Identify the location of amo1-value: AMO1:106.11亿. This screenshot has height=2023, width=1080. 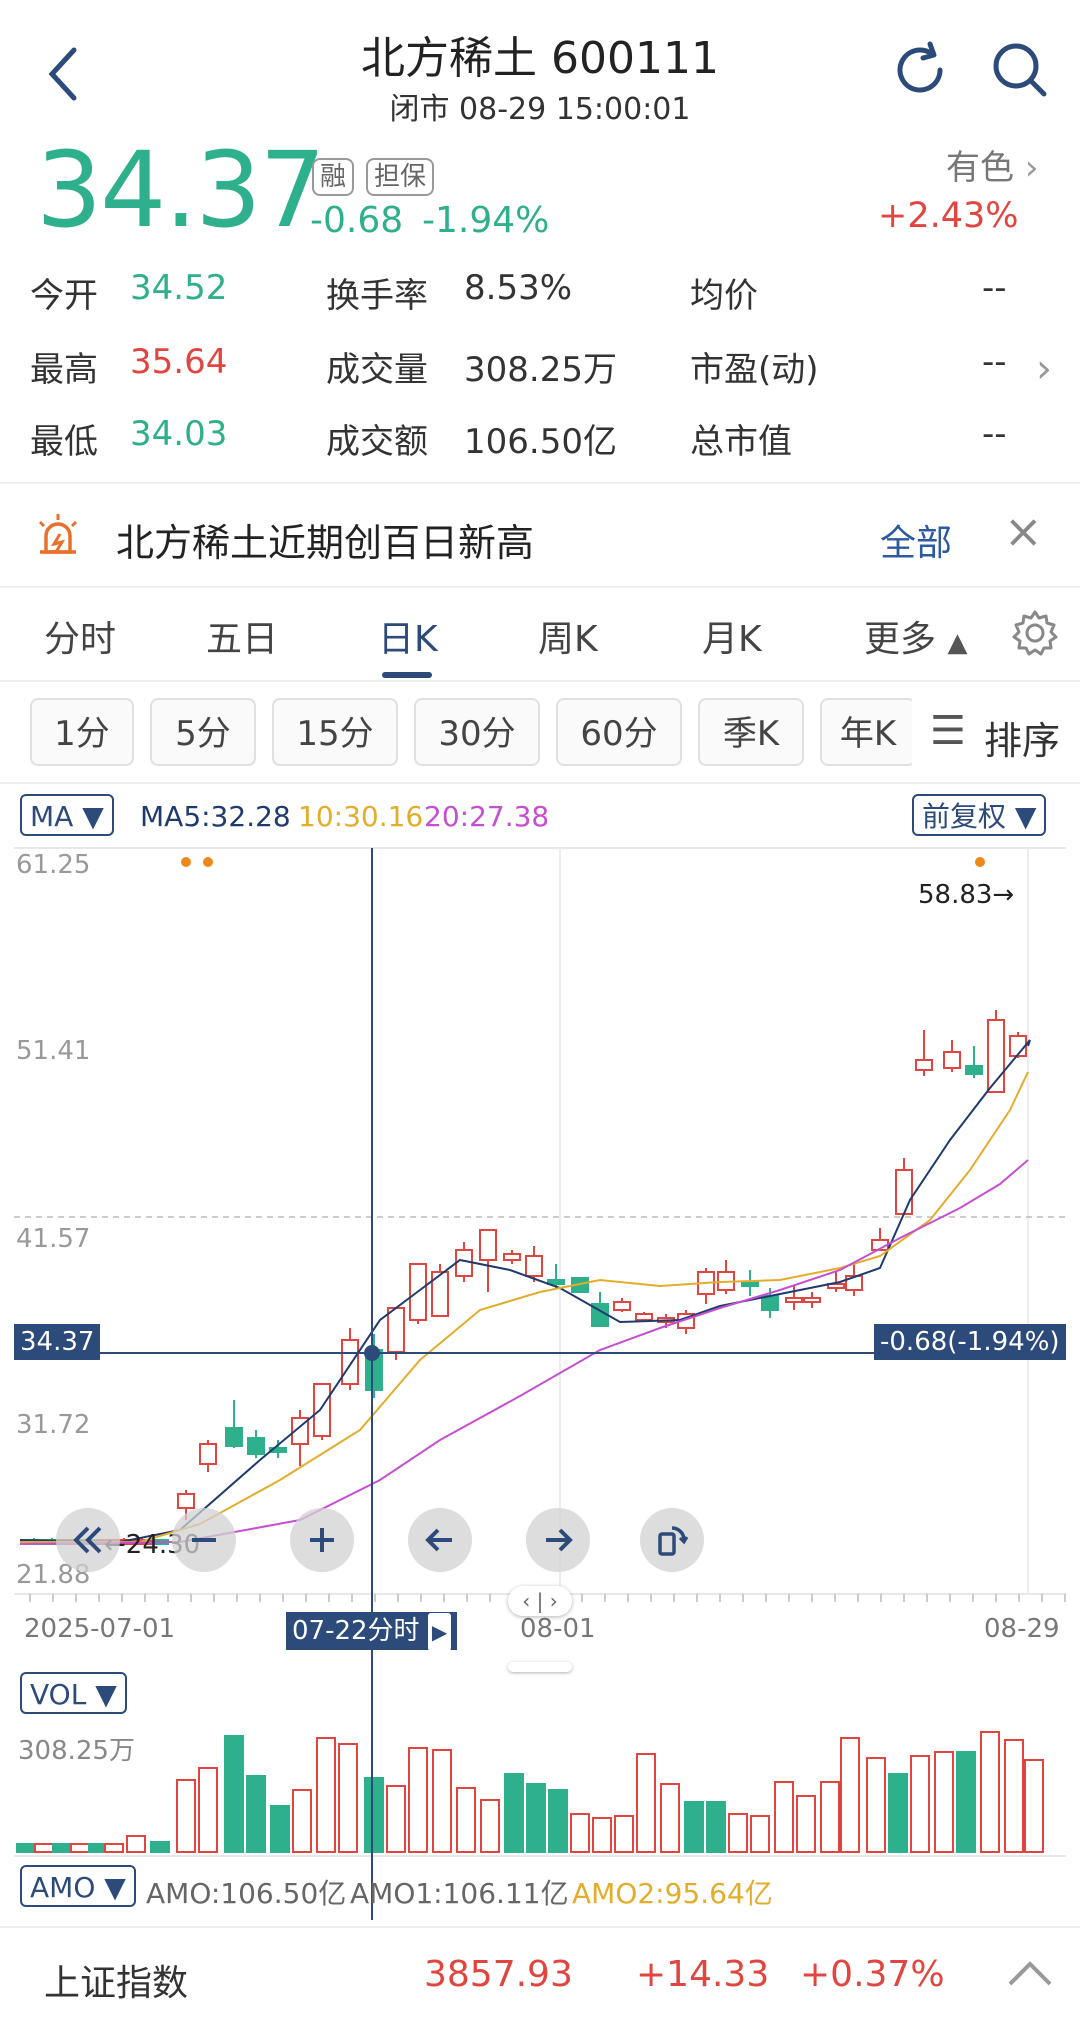
(459, 1893).